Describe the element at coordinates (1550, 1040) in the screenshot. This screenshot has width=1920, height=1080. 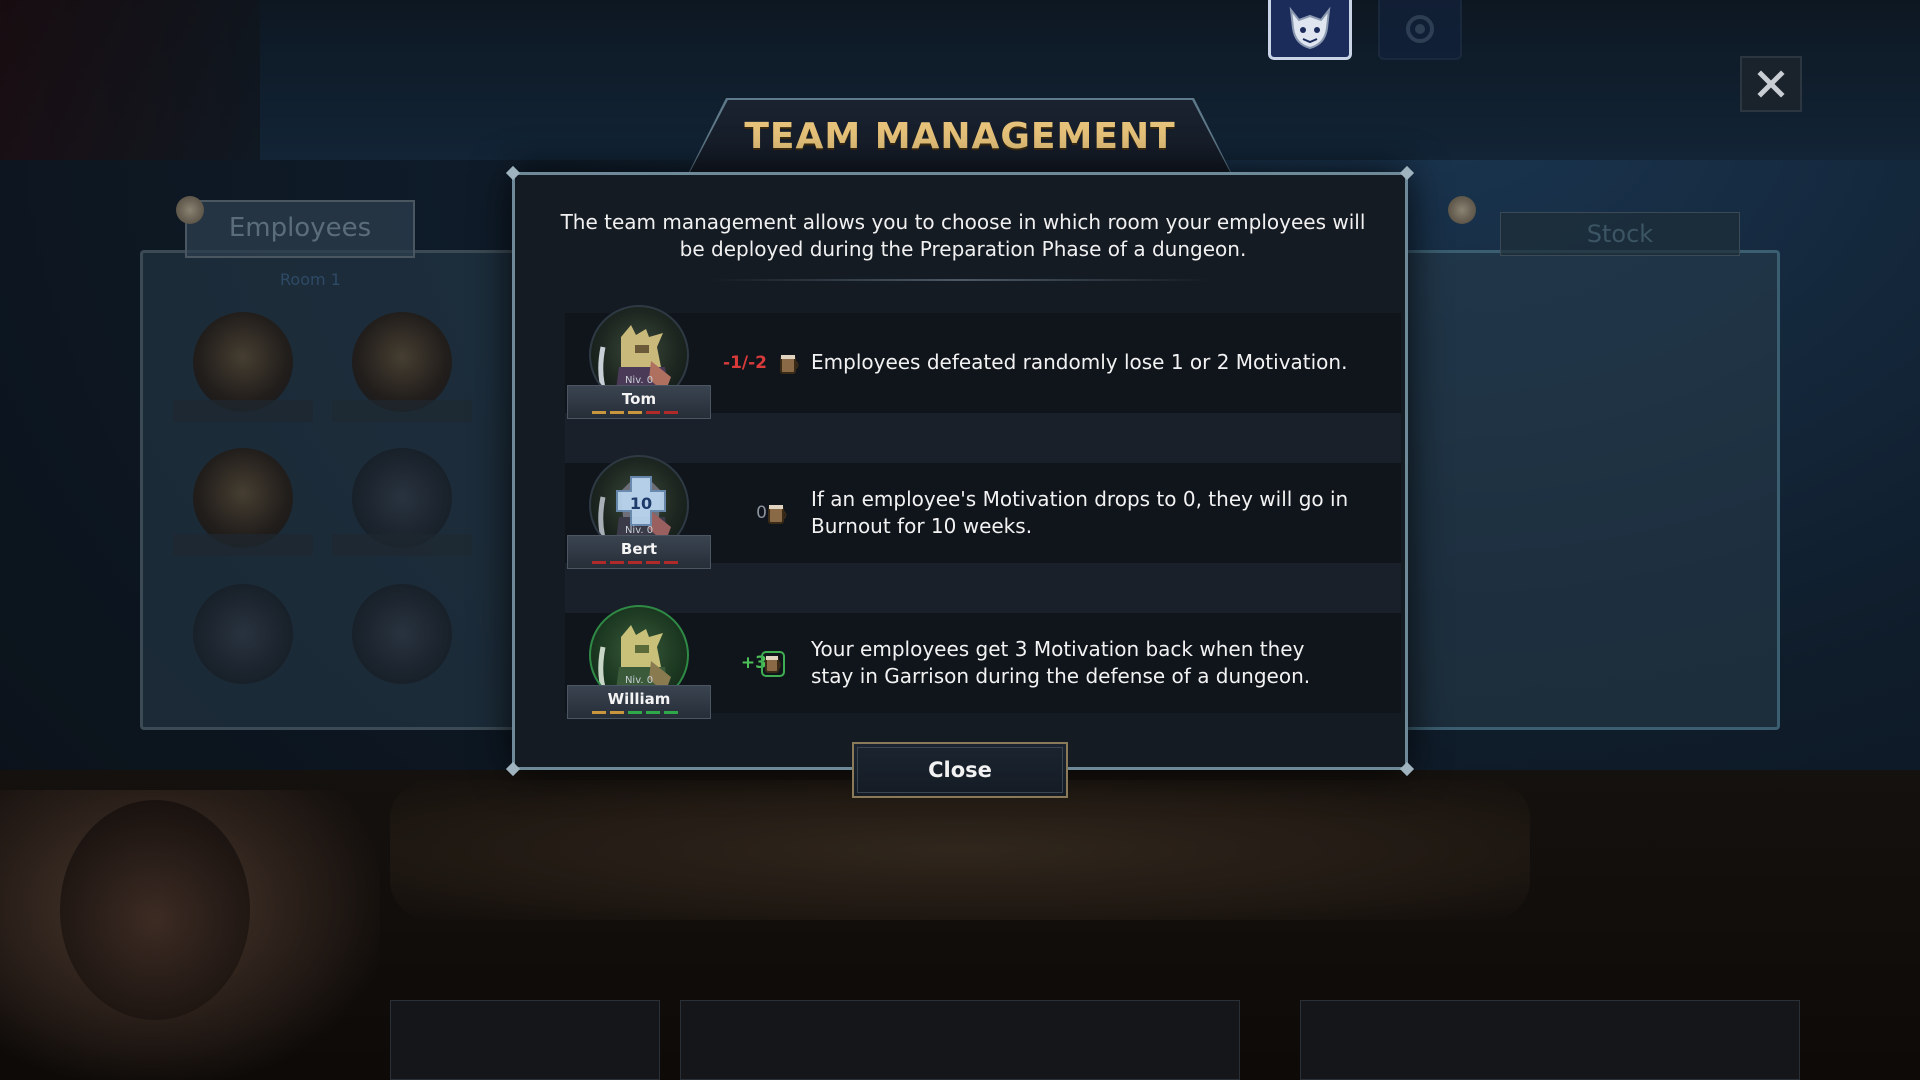
I see `bottom-hud-right` at that location.